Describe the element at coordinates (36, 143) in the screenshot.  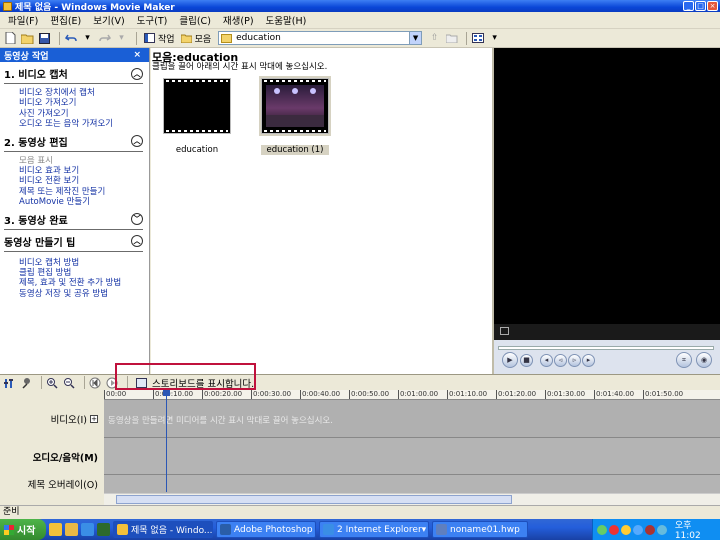
I see `section-title: 2. 동영상 편집` at that location.